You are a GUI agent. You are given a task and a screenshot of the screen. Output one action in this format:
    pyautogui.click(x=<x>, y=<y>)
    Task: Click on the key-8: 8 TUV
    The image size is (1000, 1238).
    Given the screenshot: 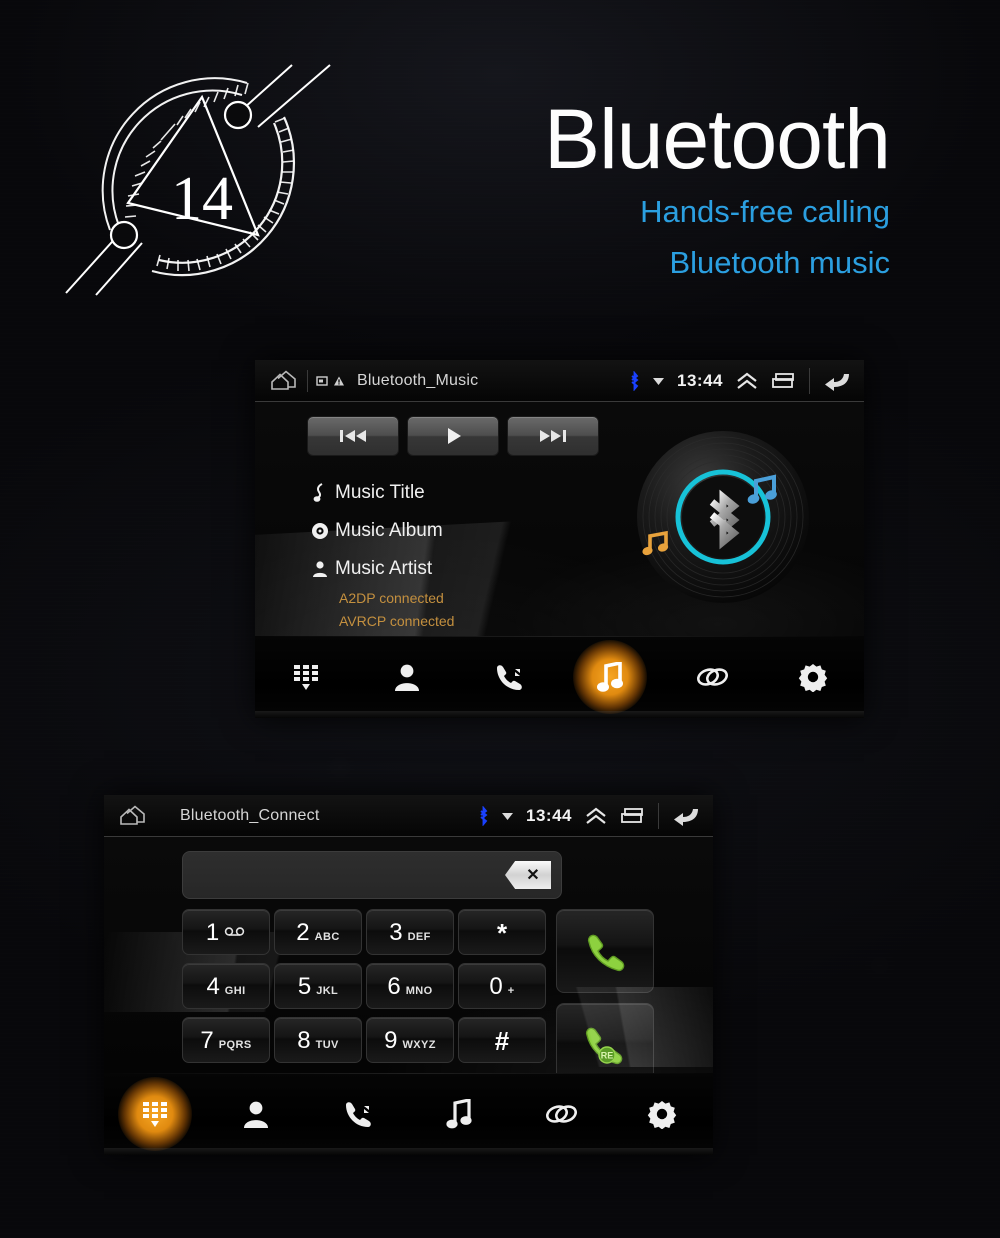 What is the action you would take?
    pyautogui.click(x=318, y=1040)
    